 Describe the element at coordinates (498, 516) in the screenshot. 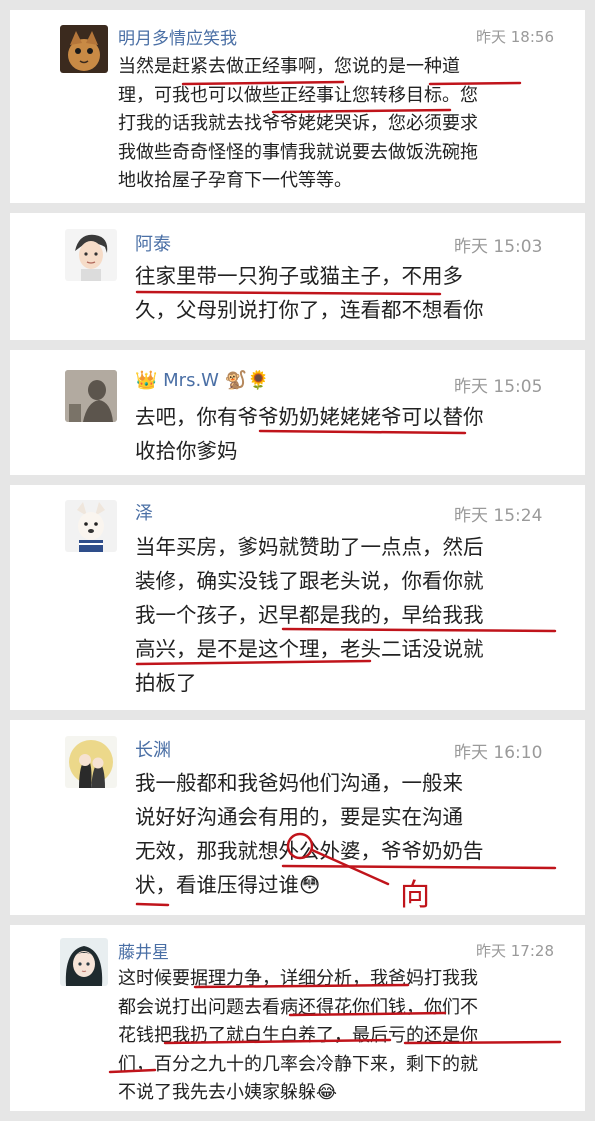

I see `comment-time: 昨天 15:24` at that location.